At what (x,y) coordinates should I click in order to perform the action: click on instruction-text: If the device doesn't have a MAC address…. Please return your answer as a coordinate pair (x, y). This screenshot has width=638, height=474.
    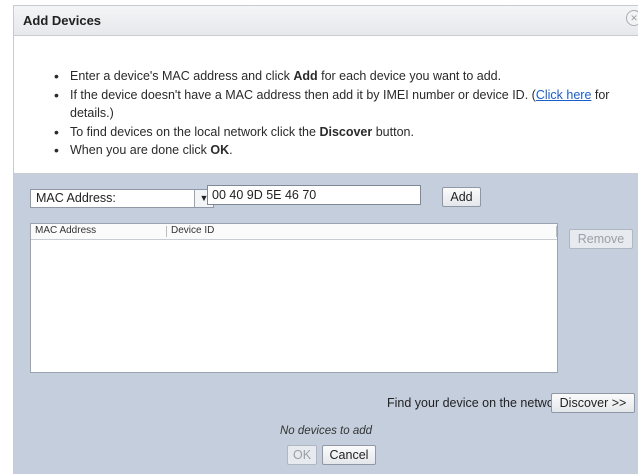
    Looking at the image, I should click on (303, 94).